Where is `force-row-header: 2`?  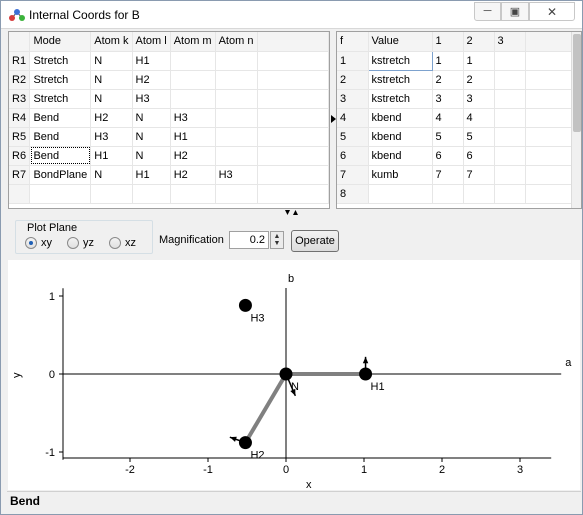
force-row-header: 2 is located at coordinates (353, 80).